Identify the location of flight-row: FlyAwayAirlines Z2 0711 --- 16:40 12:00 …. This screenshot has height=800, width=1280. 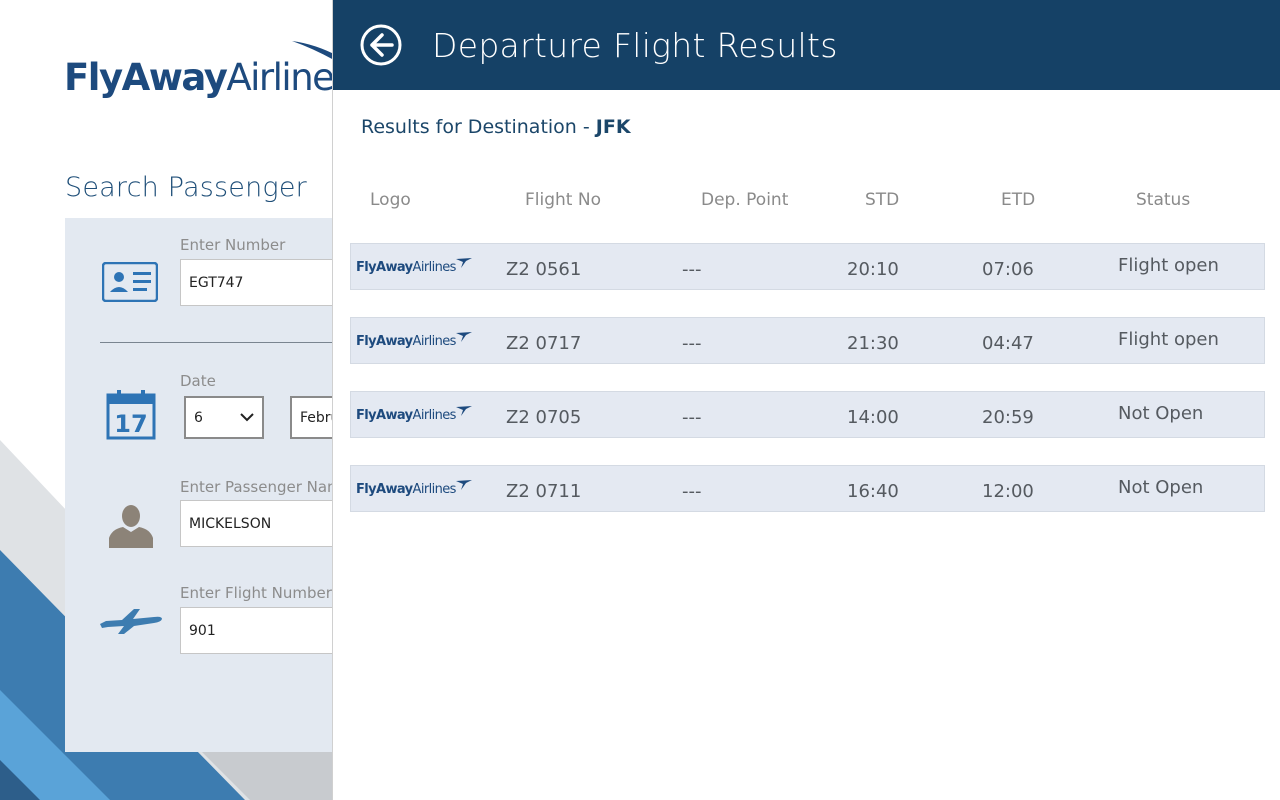
(807, 488).